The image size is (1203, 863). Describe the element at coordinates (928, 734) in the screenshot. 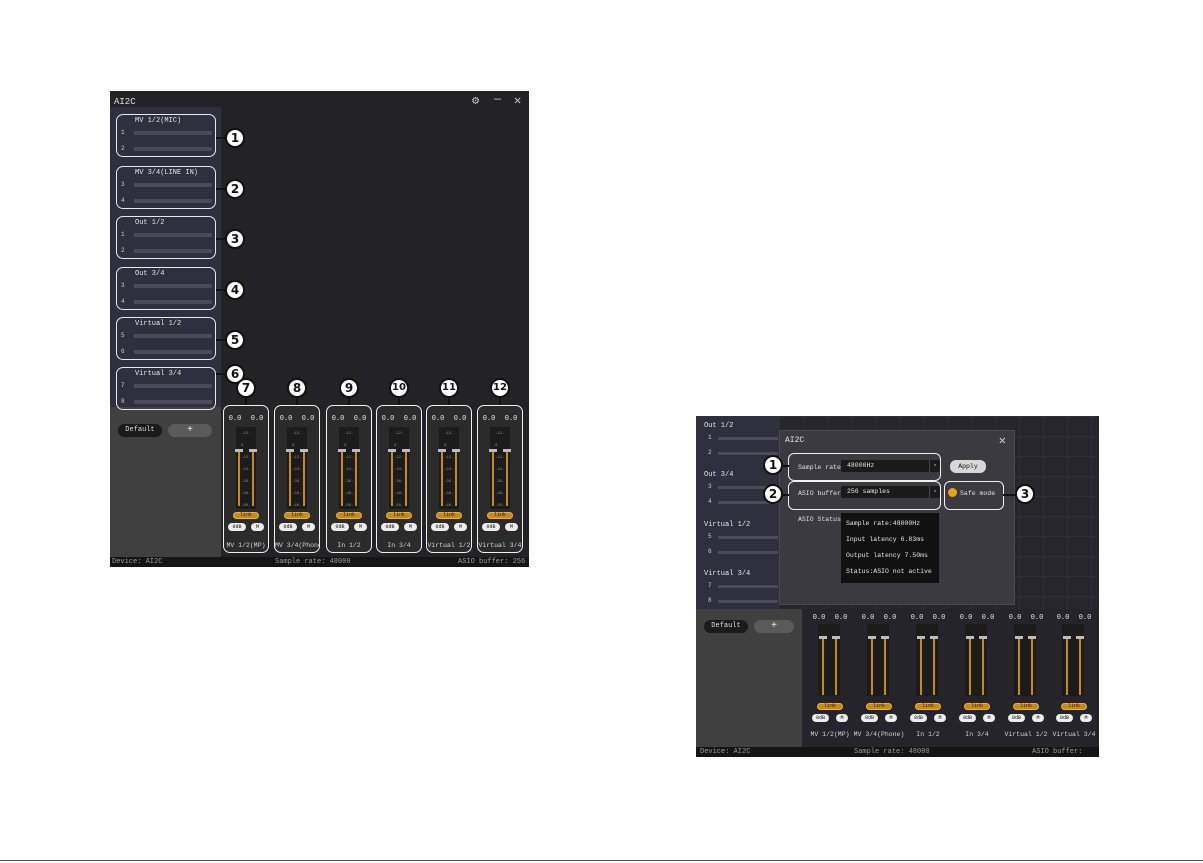

I see `strip-name: In 1/2` at that location.